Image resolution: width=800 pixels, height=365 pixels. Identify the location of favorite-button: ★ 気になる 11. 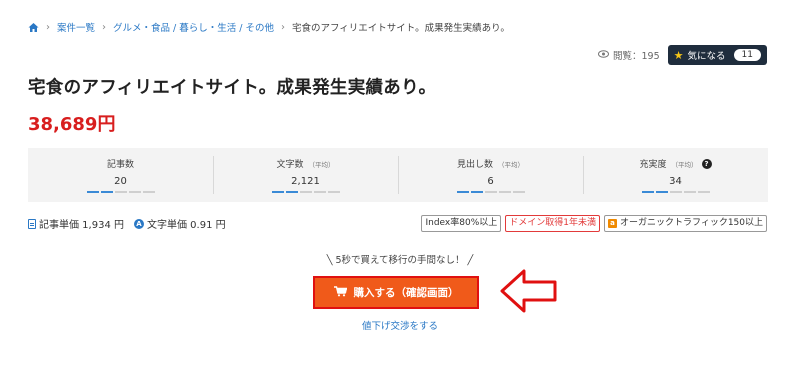
(717, 55).